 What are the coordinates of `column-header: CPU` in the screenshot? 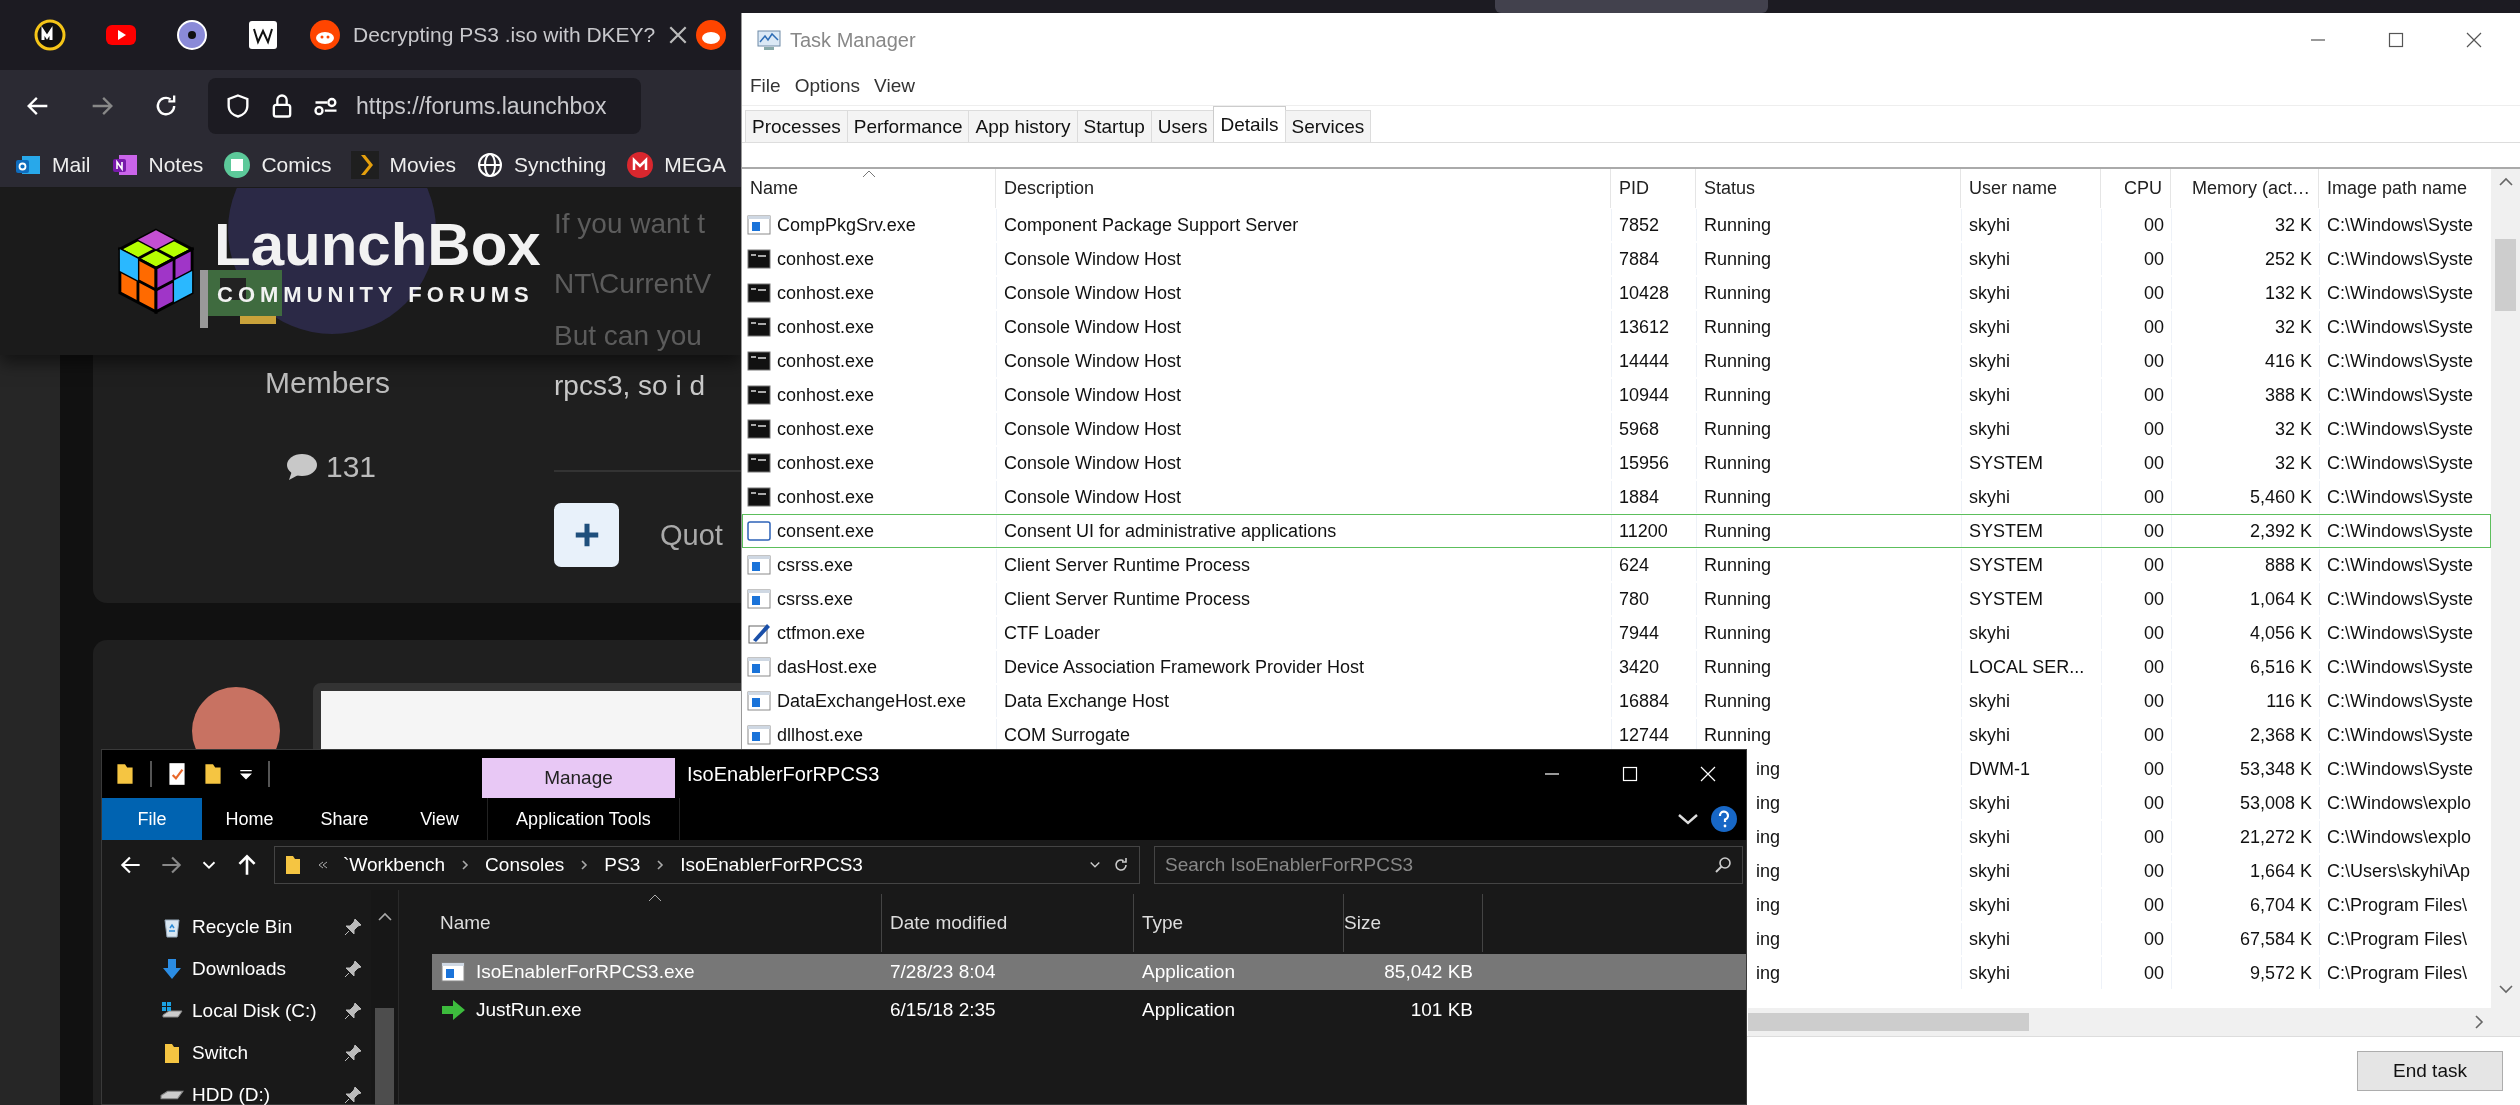 It's located at (2136, 188).